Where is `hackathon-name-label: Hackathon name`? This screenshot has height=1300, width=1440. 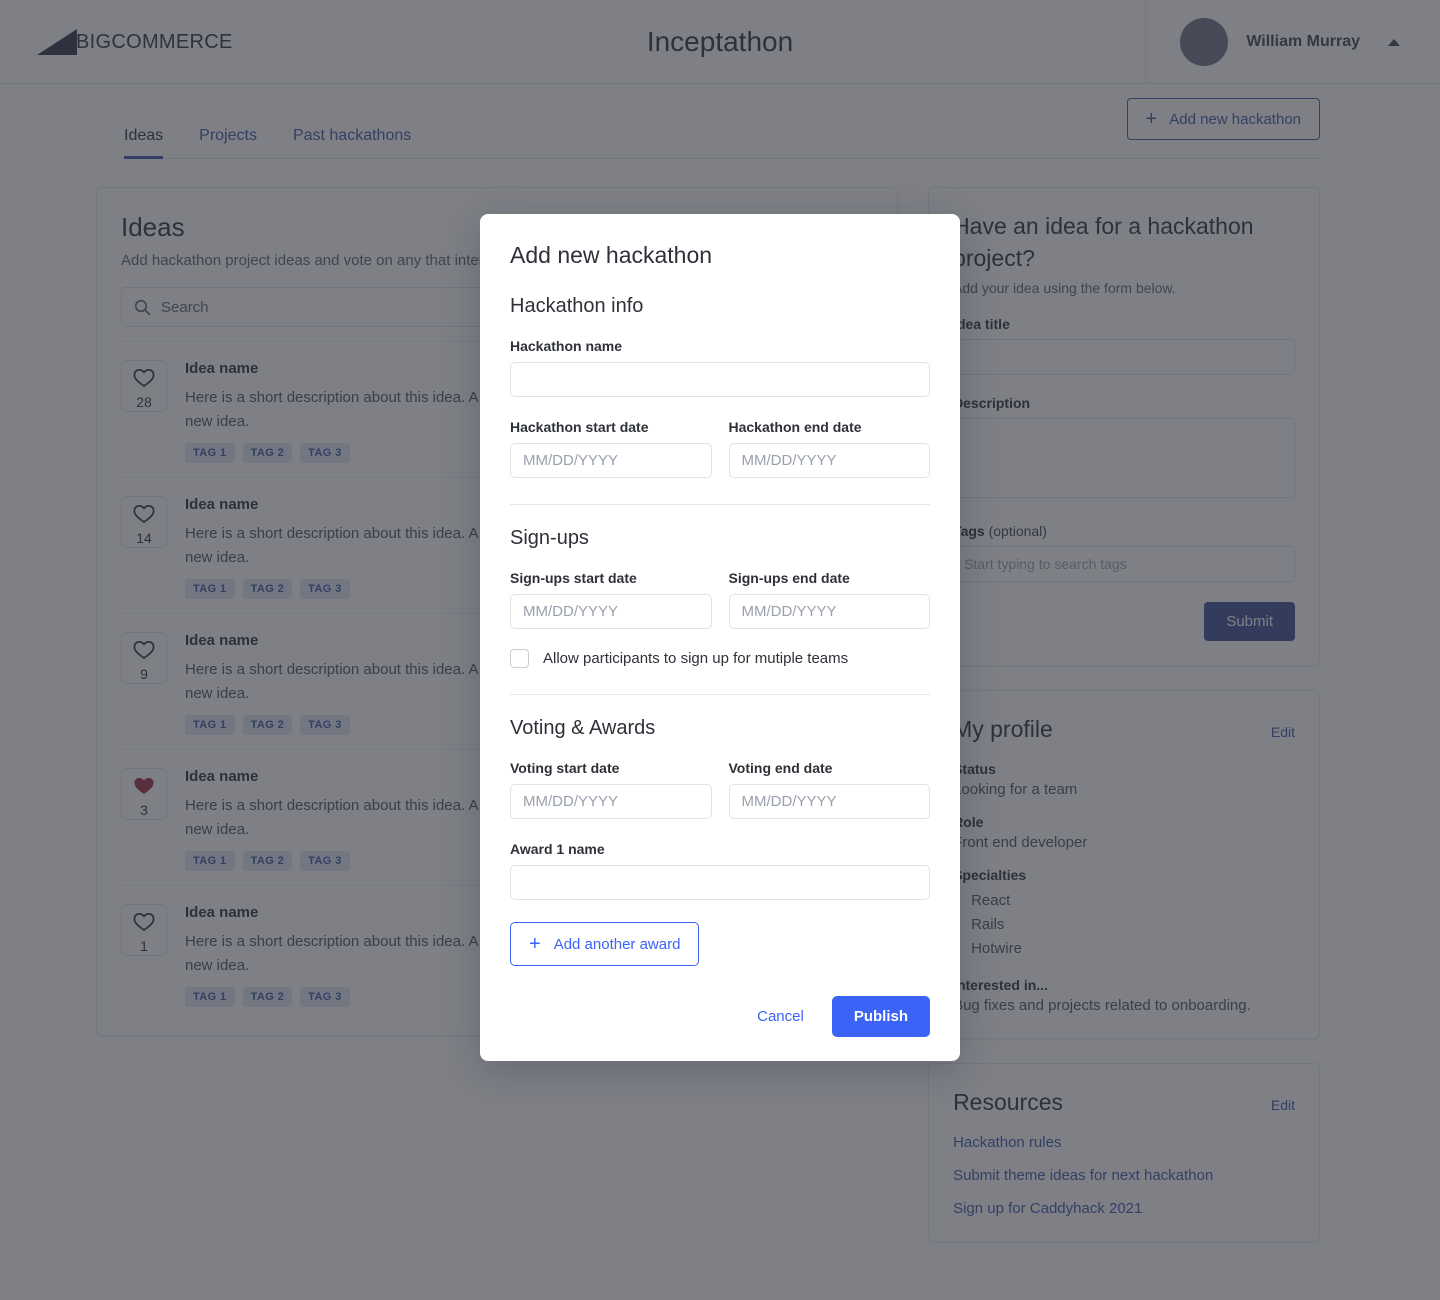
hackathon-name-label: Hackathon name is located at coordinates (566, 346).